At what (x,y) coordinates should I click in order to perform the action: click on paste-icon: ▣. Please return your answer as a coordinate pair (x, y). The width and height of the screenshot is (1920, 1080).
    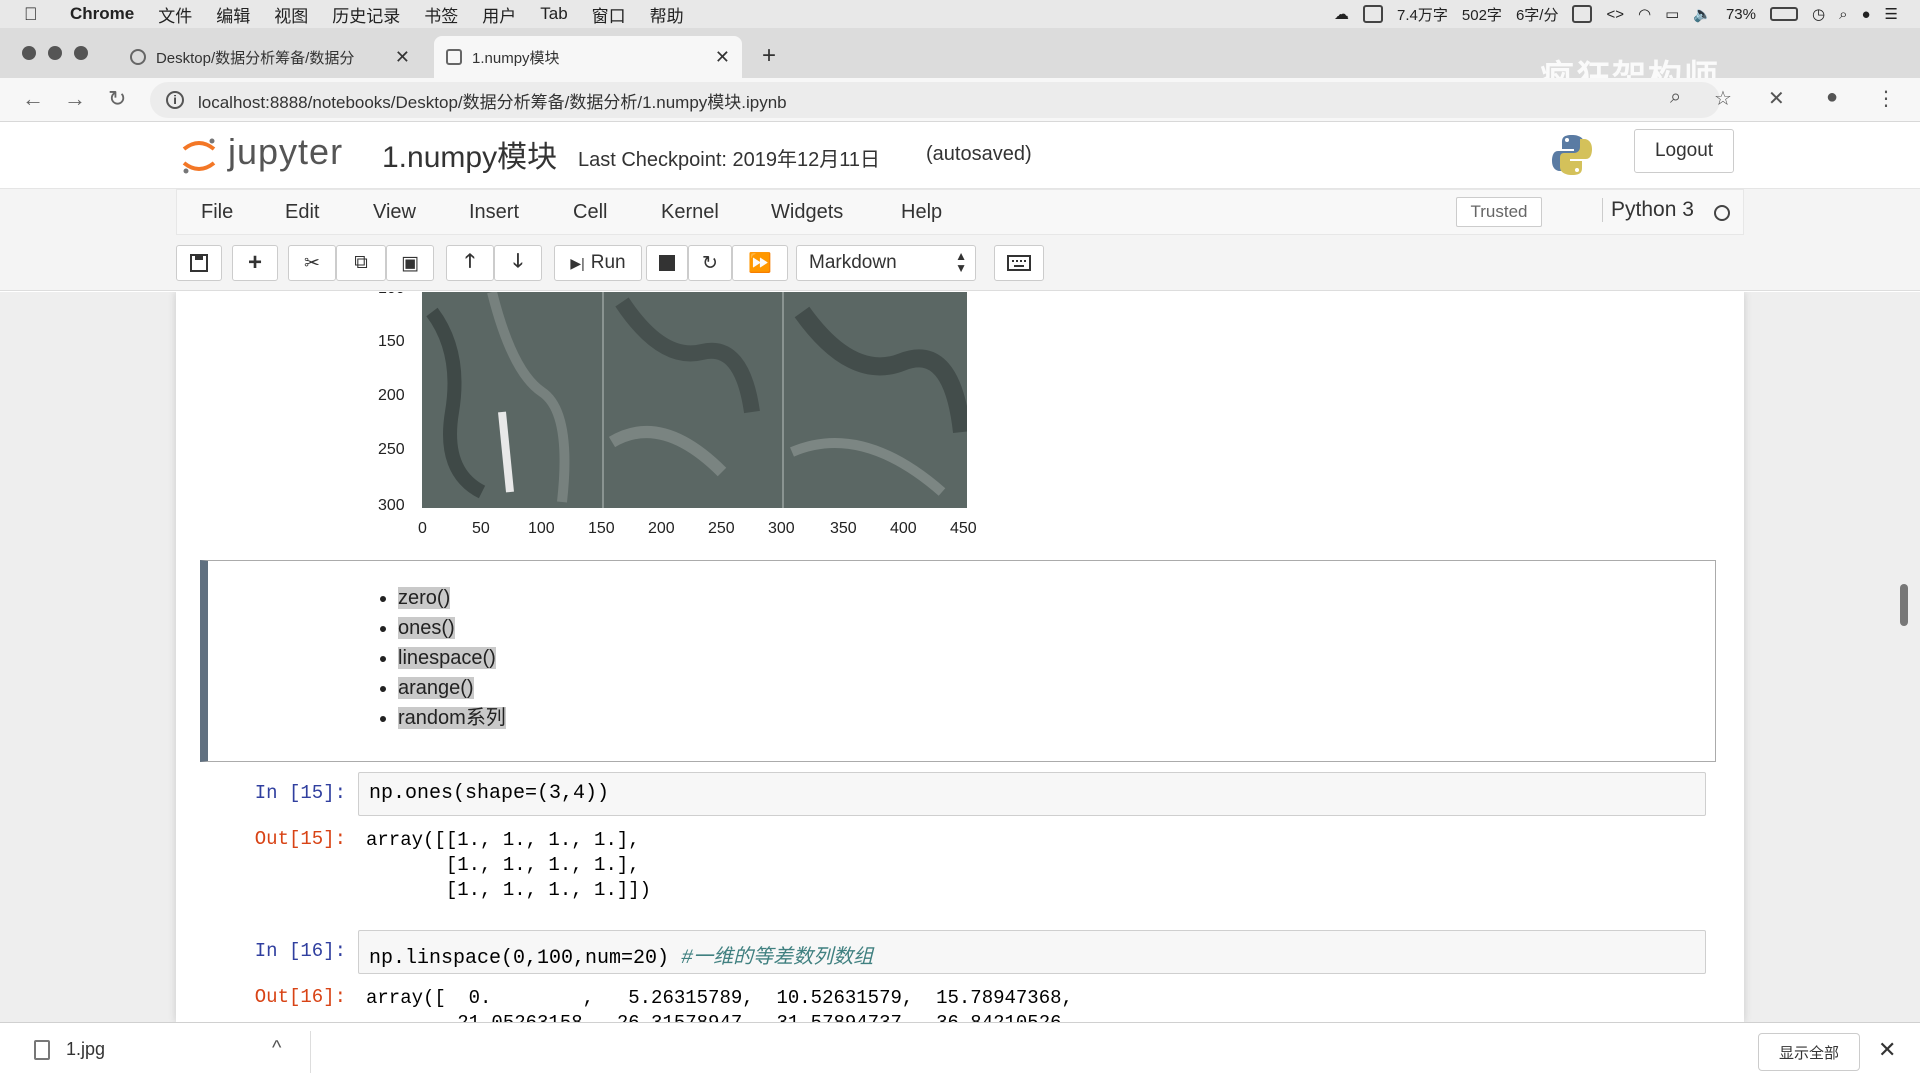
    Looking at the image, I should click on (410, 263).